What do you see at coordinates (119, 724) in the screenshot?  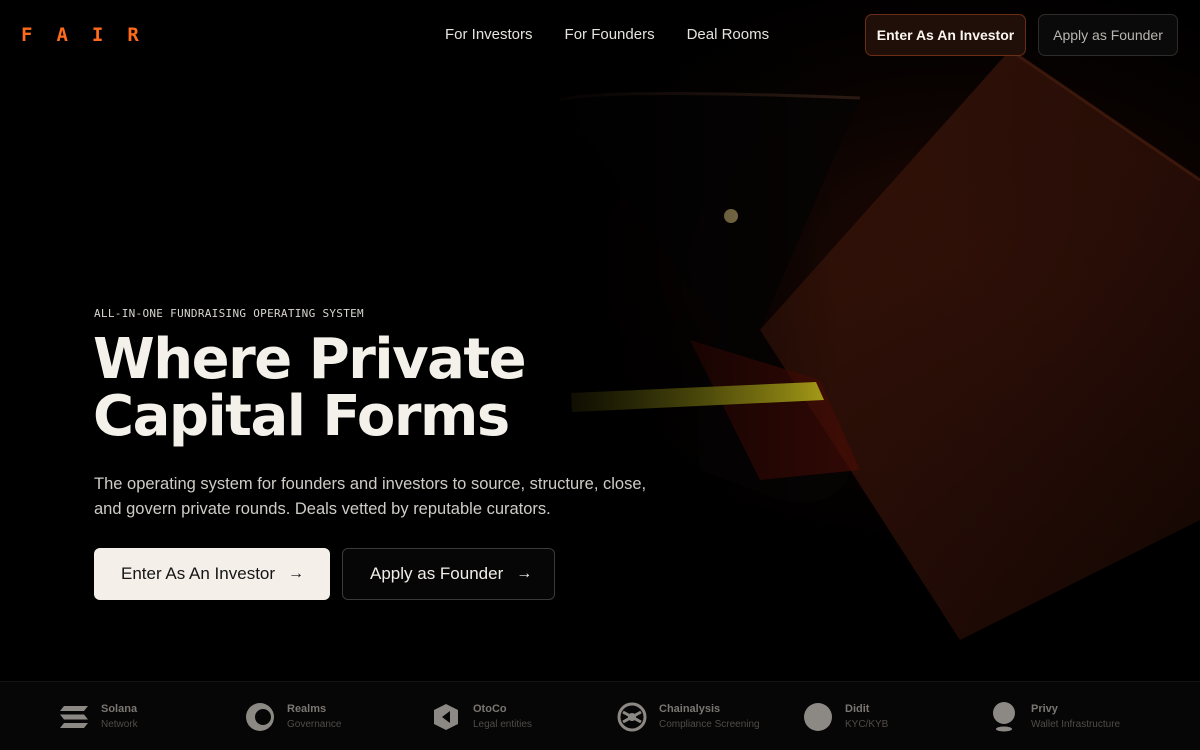 I see `partner-role: Network` at bounding box center [119, 724].